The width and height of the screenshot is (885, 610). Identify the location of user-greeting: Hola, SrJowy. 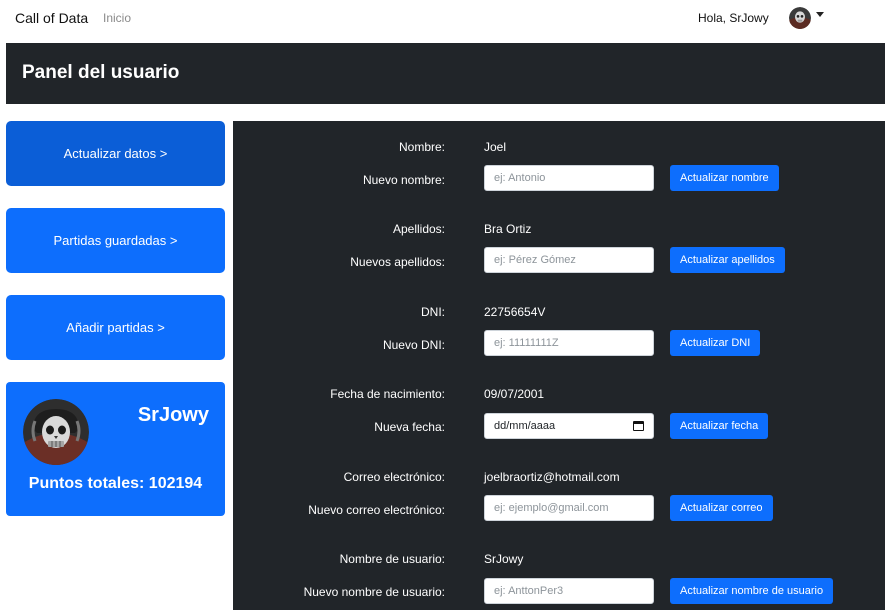
(733, 18).